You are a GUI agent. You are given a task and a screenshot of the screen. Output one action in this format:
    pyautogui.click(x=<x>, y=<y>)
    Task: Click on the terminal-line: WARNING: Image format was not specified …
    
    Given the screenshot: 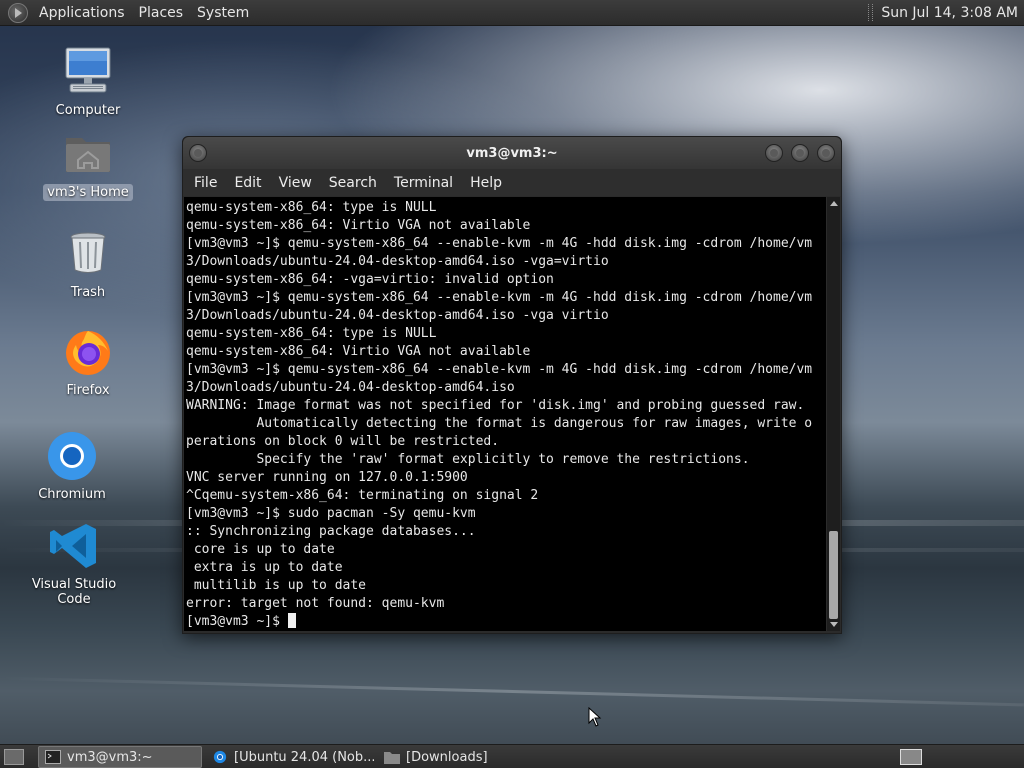 What is the action you would take?
    pyautogui.click(x=495, y=405)
    